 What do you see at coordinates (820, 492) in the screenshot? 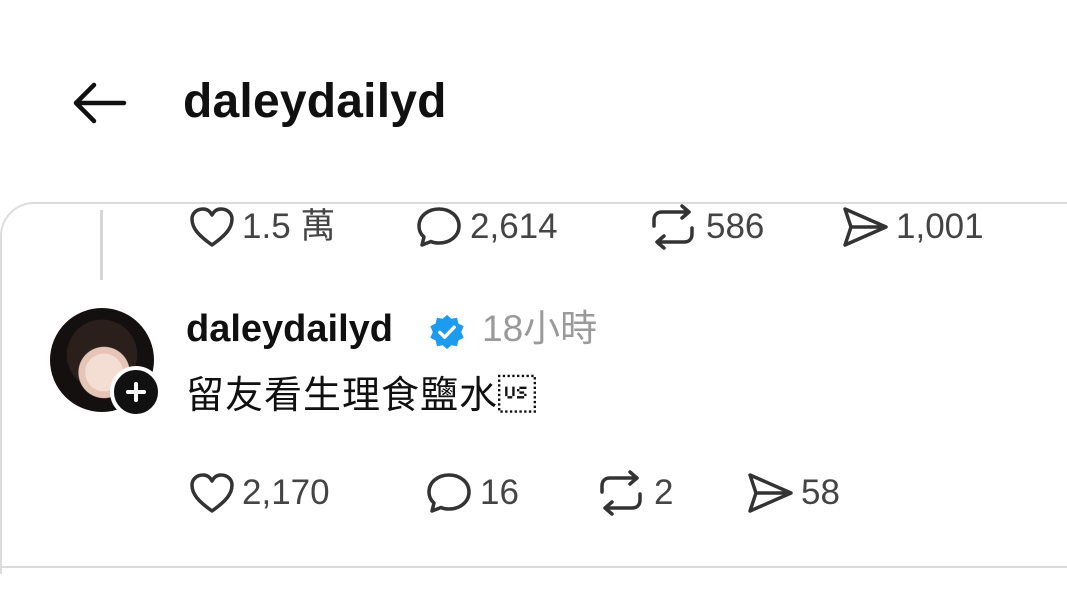
I see `share-count: 58` at bounding box center [820, 492].